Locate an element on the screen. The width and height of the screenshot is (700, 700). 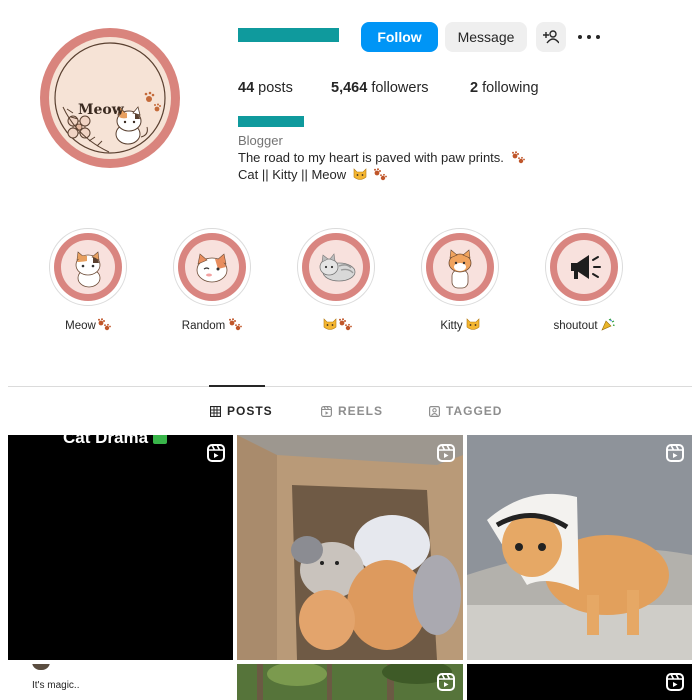
more-options-button is located at coordinates (589, 37).